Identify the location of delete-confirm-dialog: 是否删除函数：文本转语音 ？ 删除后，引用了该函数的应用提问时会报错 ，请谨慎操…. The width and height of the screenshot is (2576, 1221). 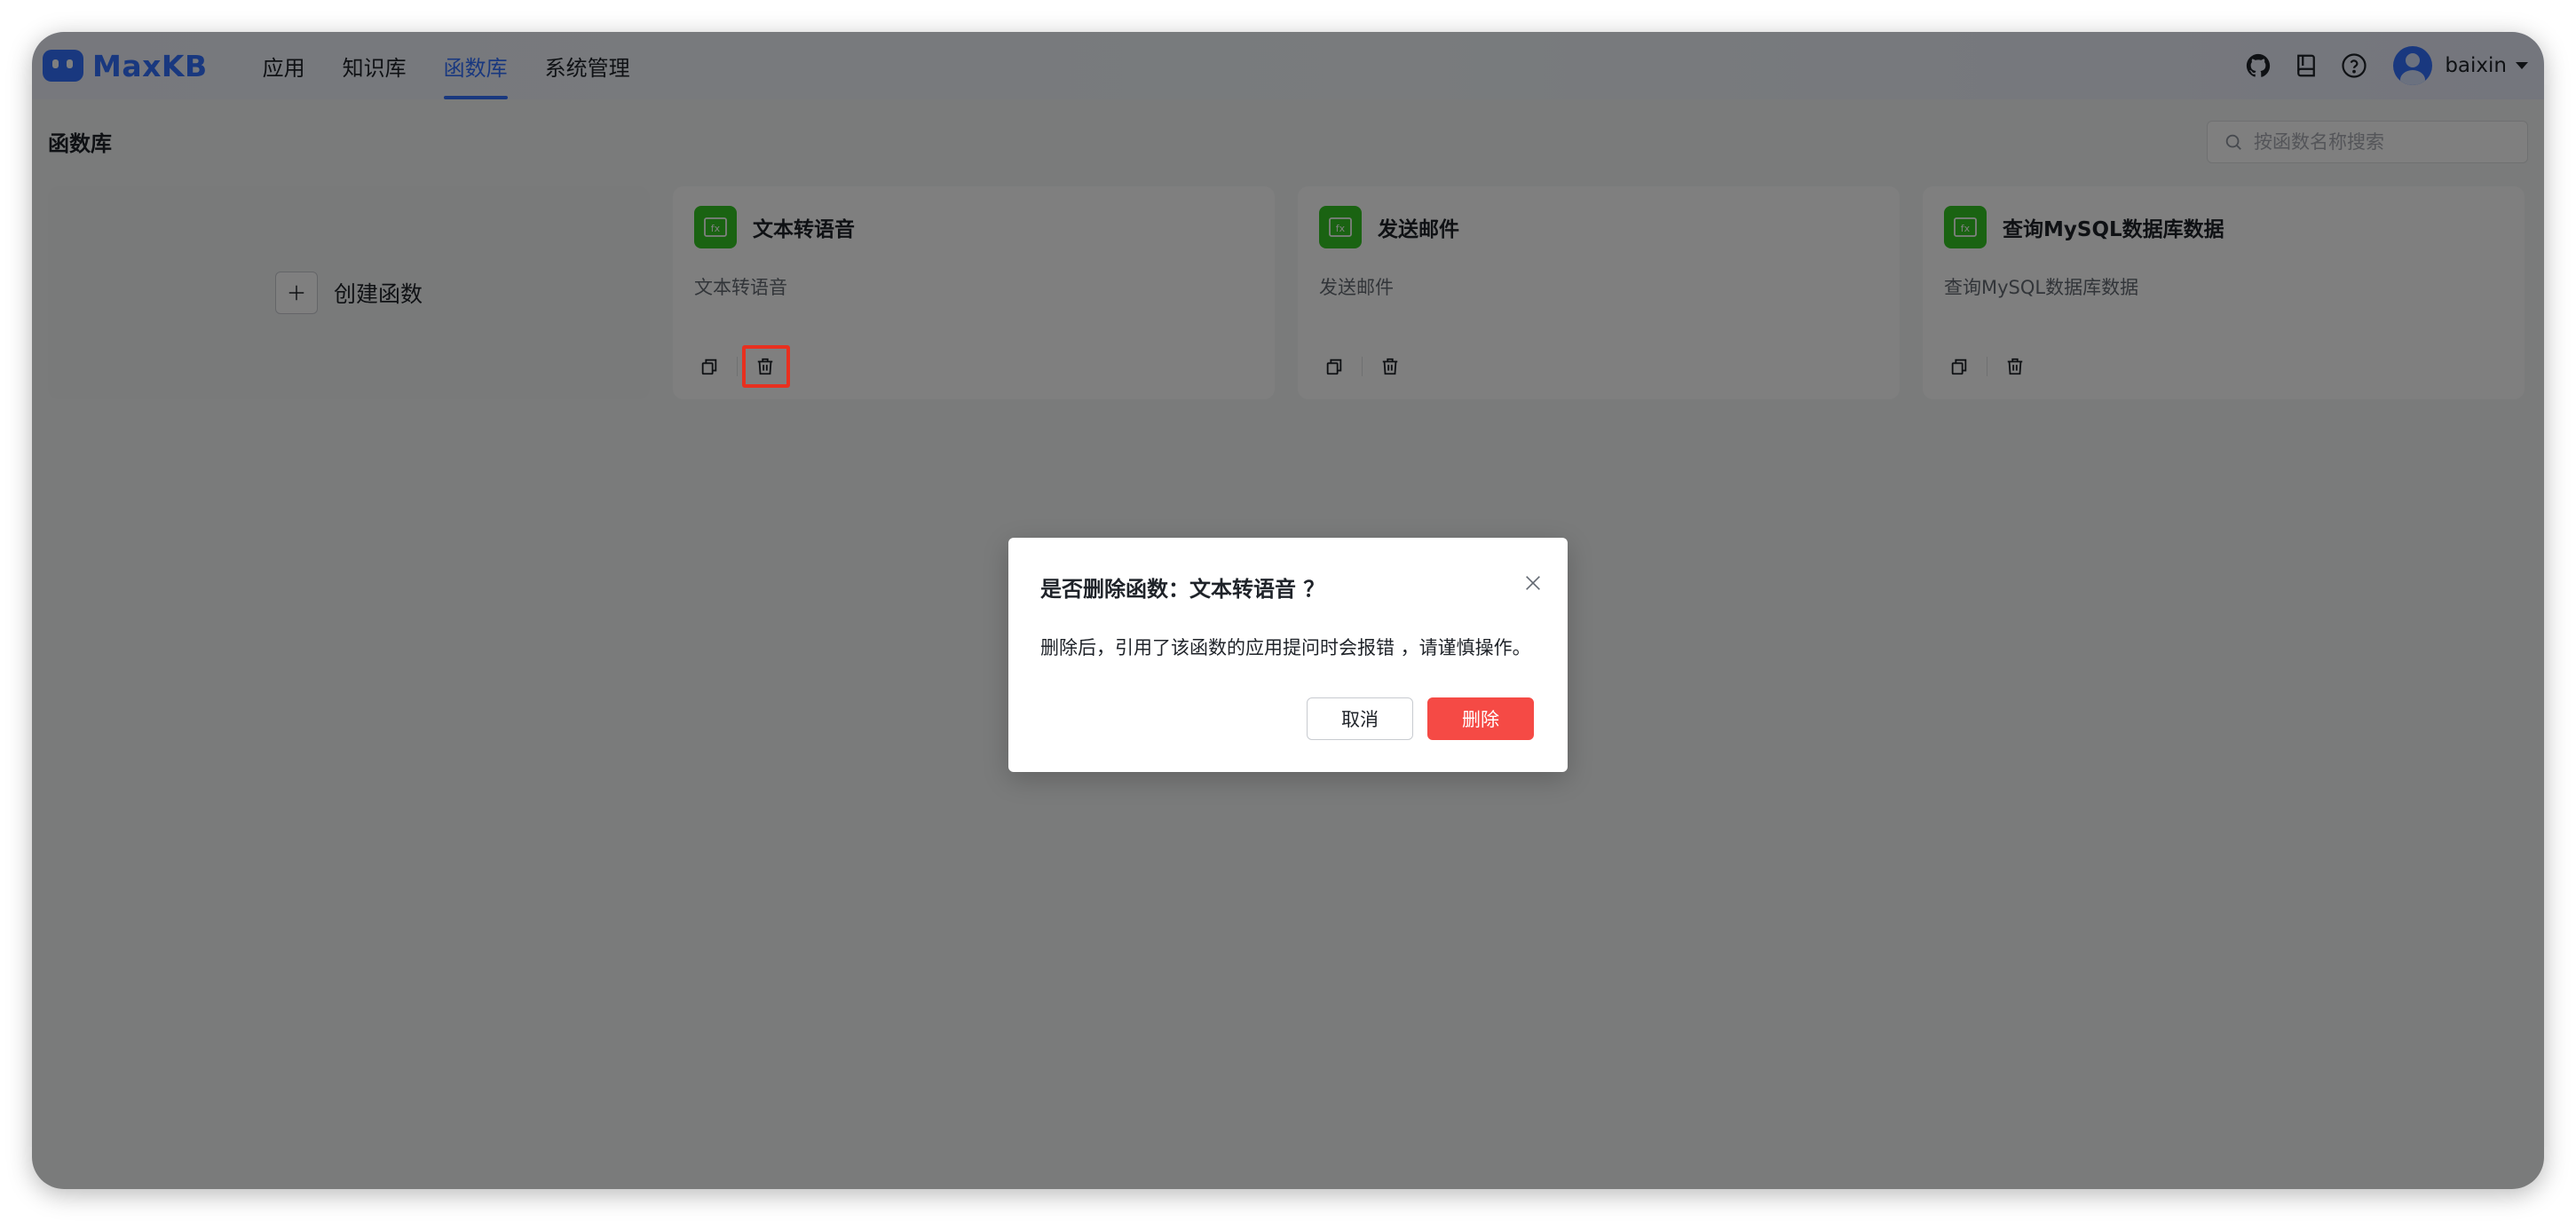
(1288, 655).